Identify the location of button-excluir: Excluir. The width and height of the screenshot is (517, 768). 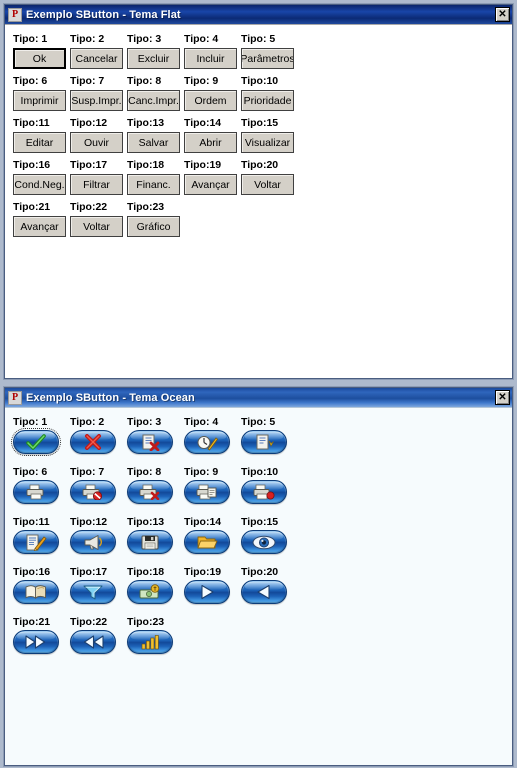
(153, 58).